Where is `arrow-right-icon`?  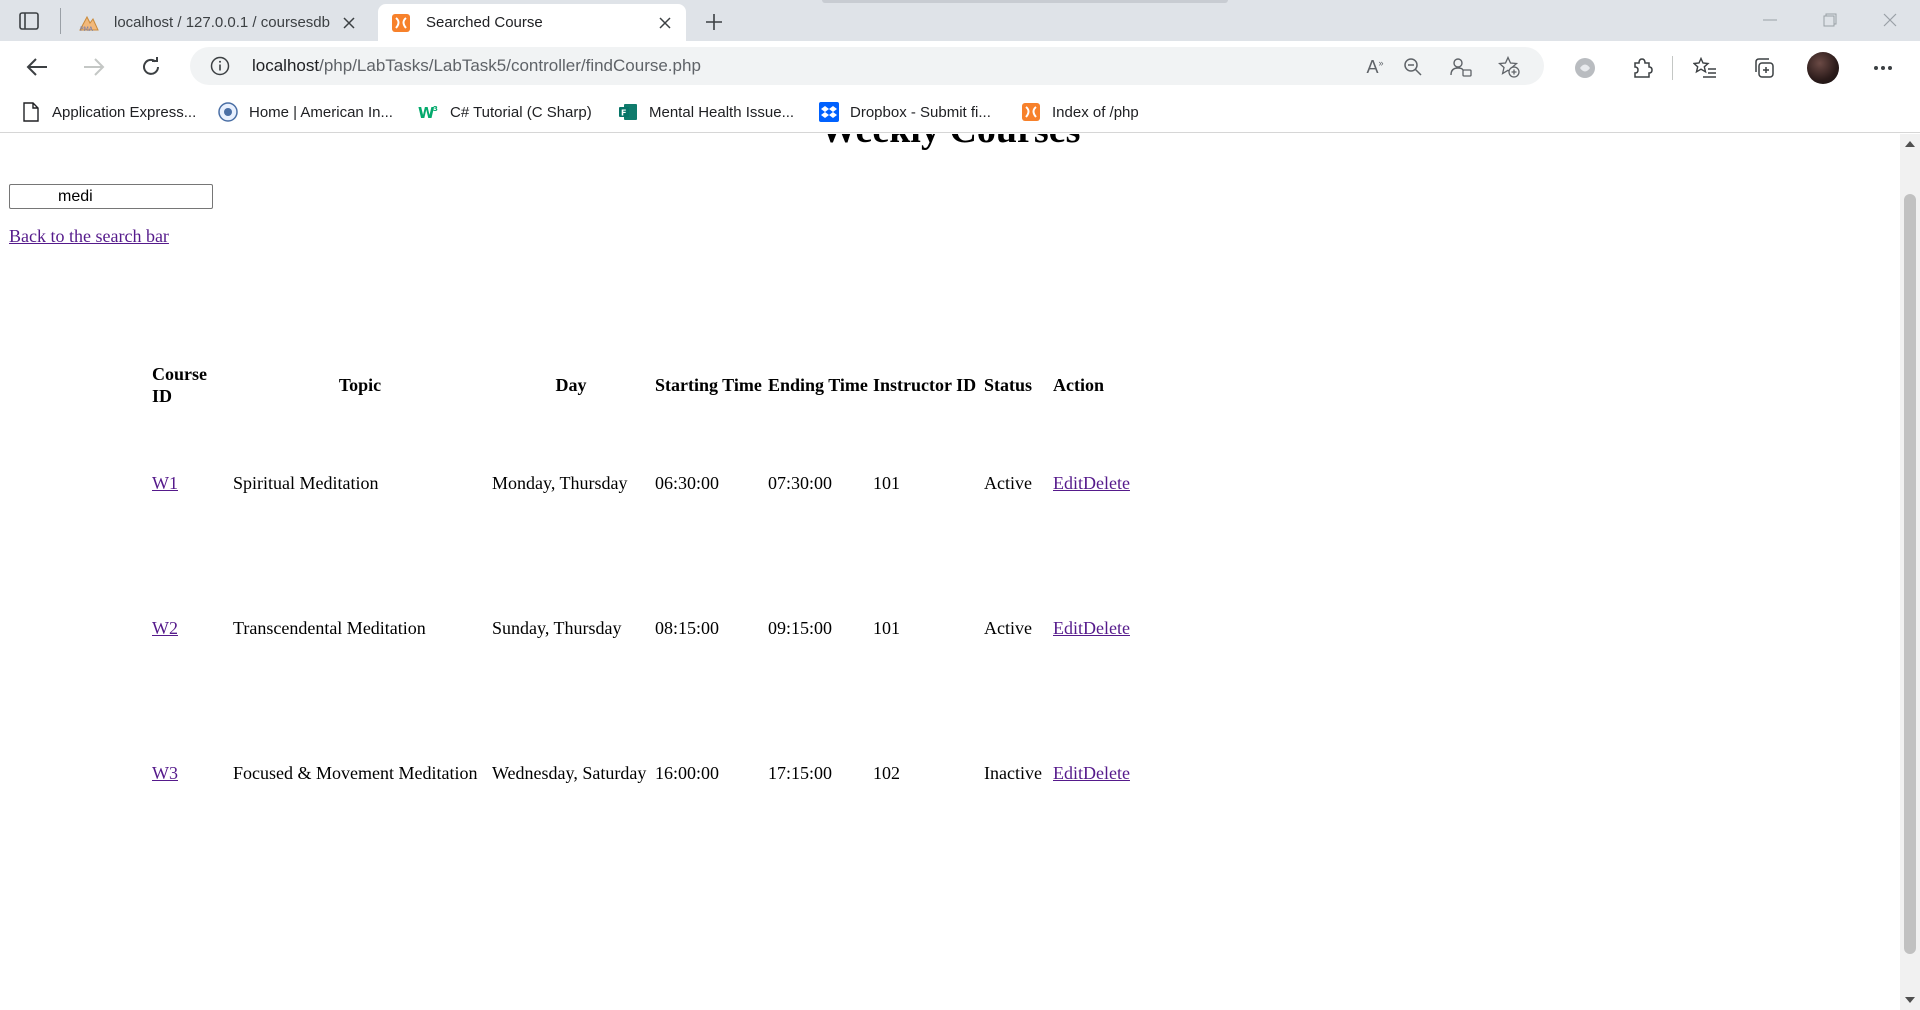
arrow-right-icon is located at coordinates (94, 67).